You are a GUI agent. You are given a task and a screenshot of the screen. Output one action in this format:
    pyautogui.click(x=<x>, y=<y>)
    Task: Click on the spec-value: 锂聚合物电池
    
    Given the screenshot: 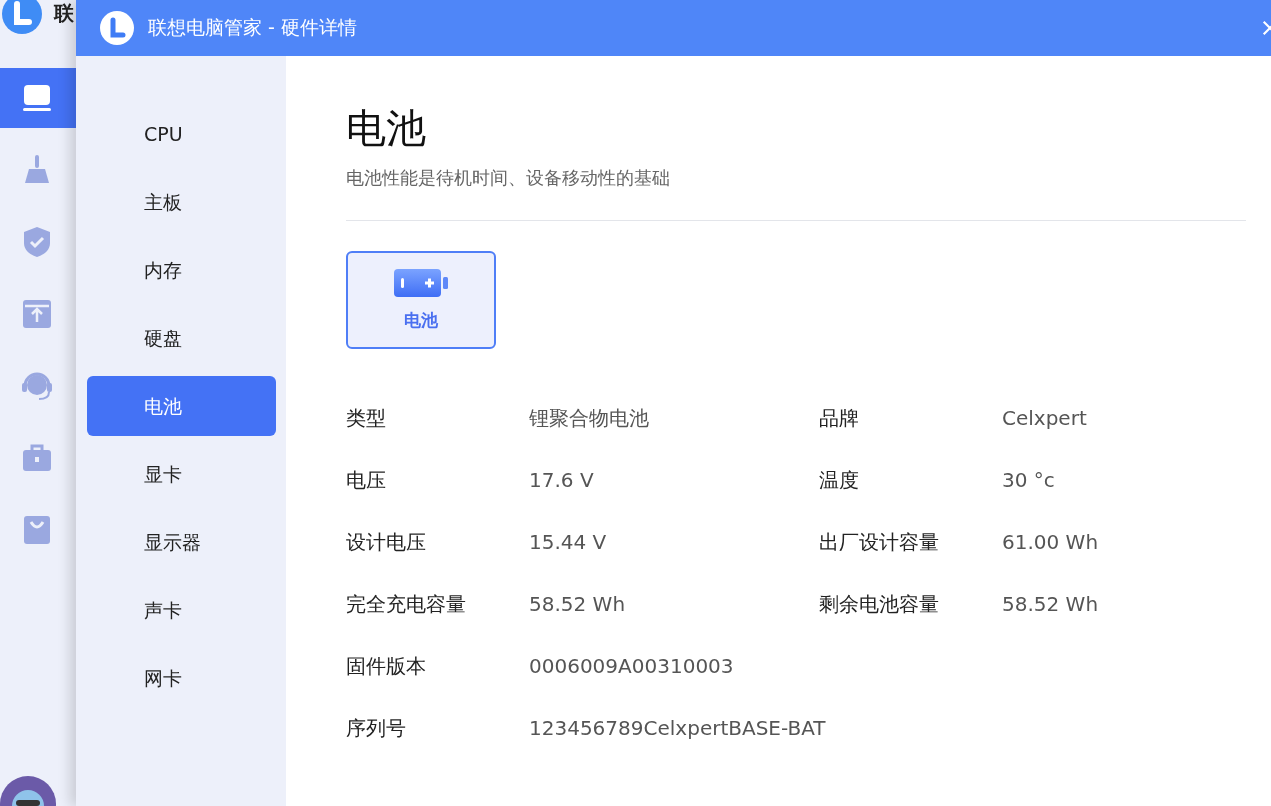 What is the action you would take?
    pyautogui.click(x=589, y=418)
    